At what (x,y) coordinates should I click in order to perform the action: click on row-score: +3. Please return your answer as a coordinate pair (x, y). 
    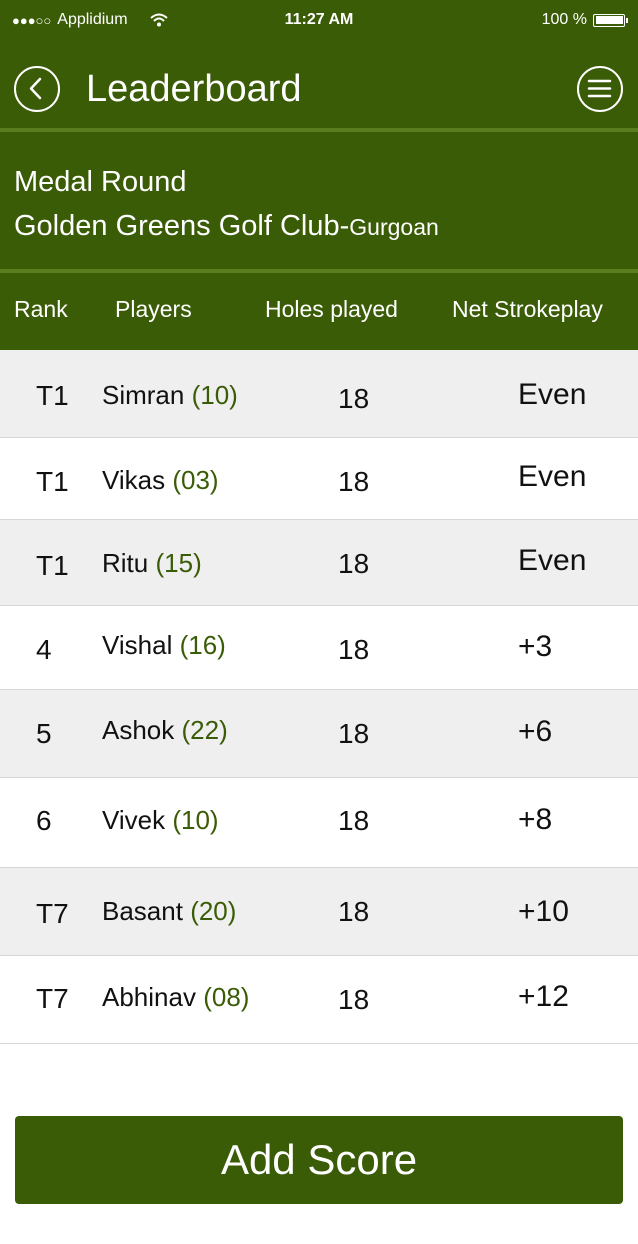
    Looking at the image, I should click on (535, 646).